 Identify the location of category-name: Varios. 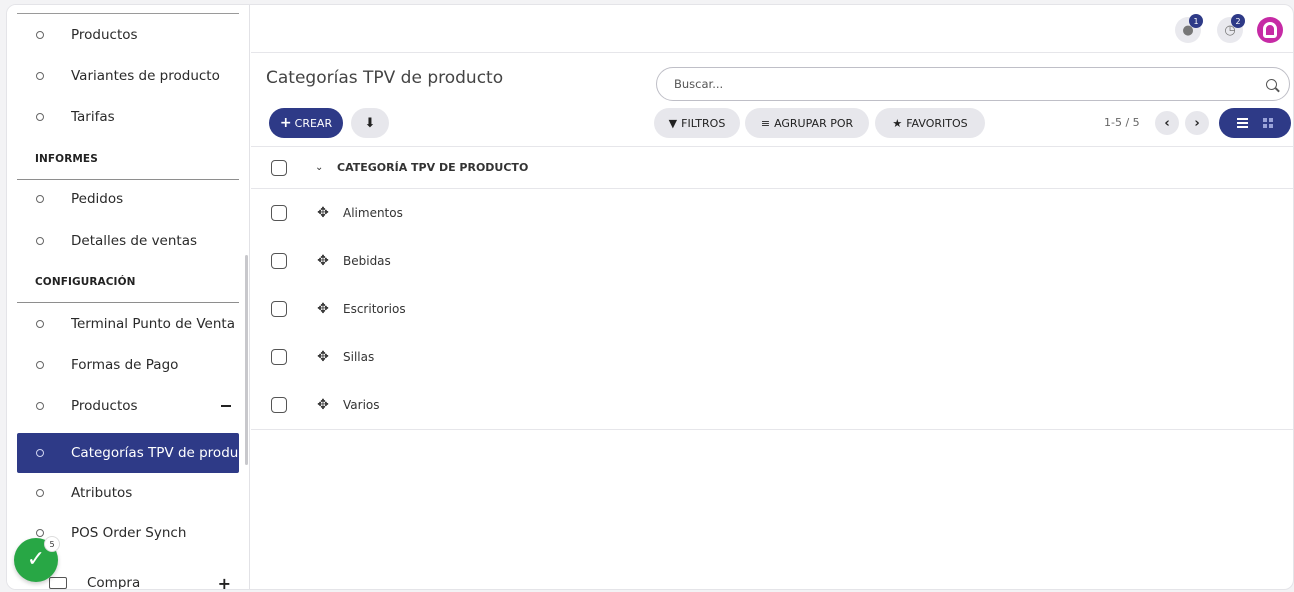
(361, 405).